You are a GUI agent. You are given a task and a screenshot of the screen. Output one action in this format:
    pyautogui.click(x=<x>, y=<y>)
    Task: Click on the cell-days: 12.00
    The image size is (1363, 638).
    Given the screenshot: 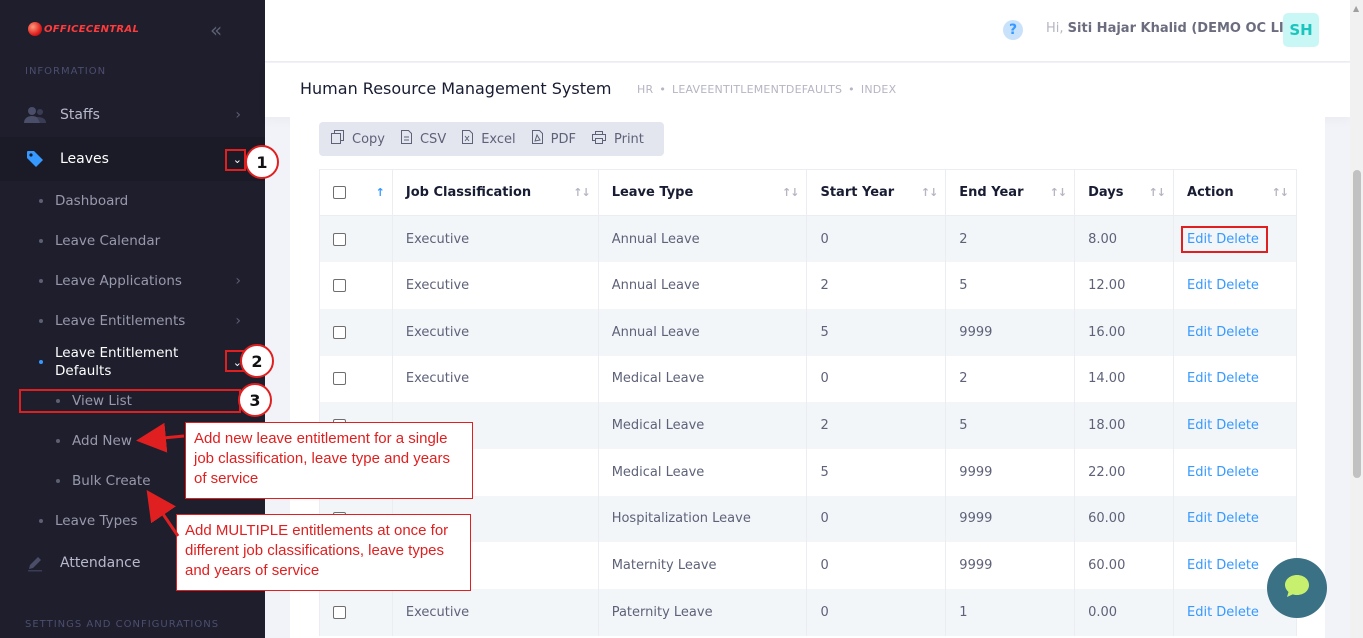 What is the action you would take?
    pyautogui.click(x=1124, y=285)
    